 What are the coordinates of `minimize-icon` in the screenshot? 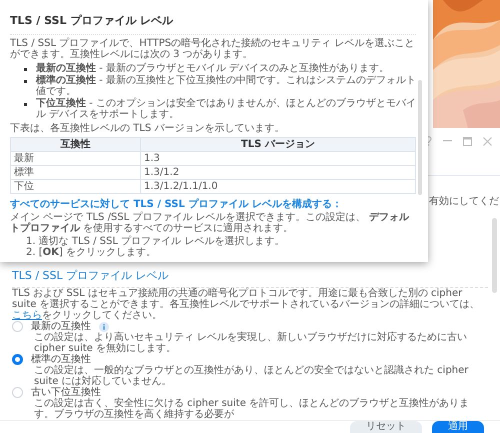 It's located at (447, 141).